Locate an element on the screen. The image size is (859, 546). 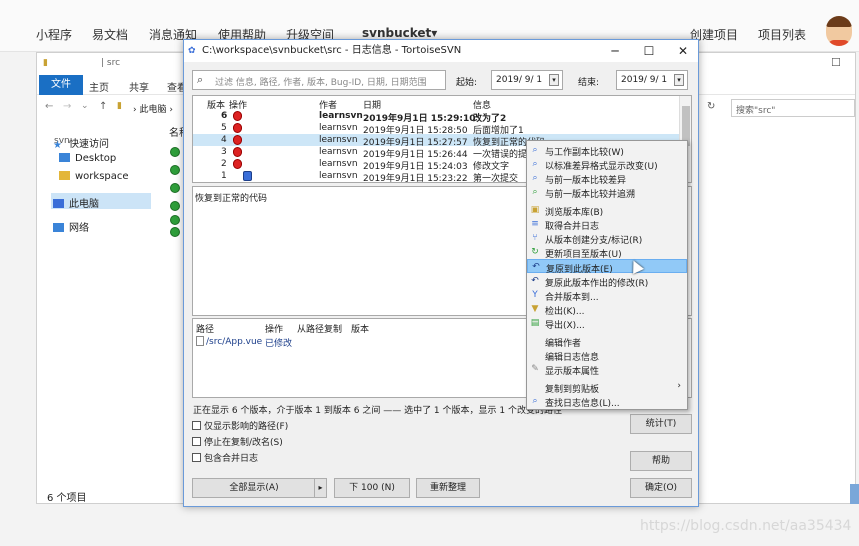
ok-button: 确定(O) is located at coordinates (661, 488).